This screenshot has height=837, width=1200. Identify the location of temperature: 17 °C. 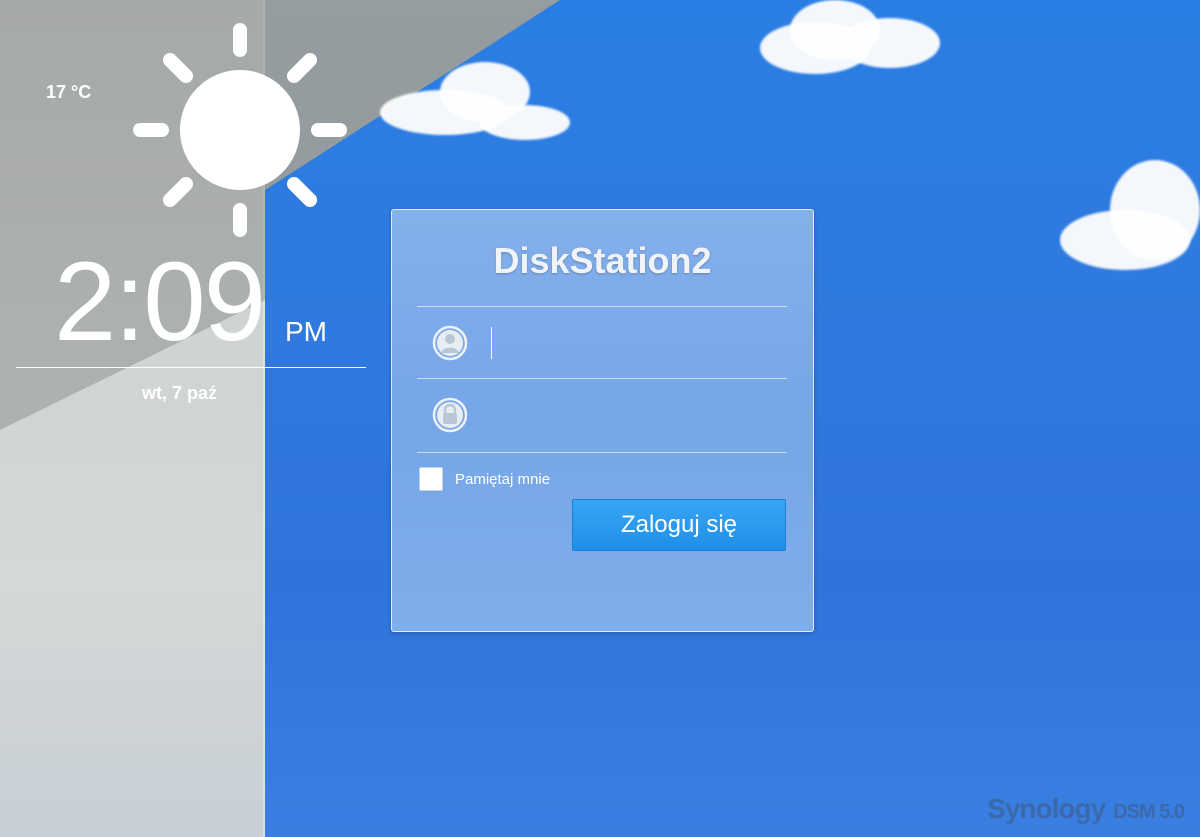
(69, 92).